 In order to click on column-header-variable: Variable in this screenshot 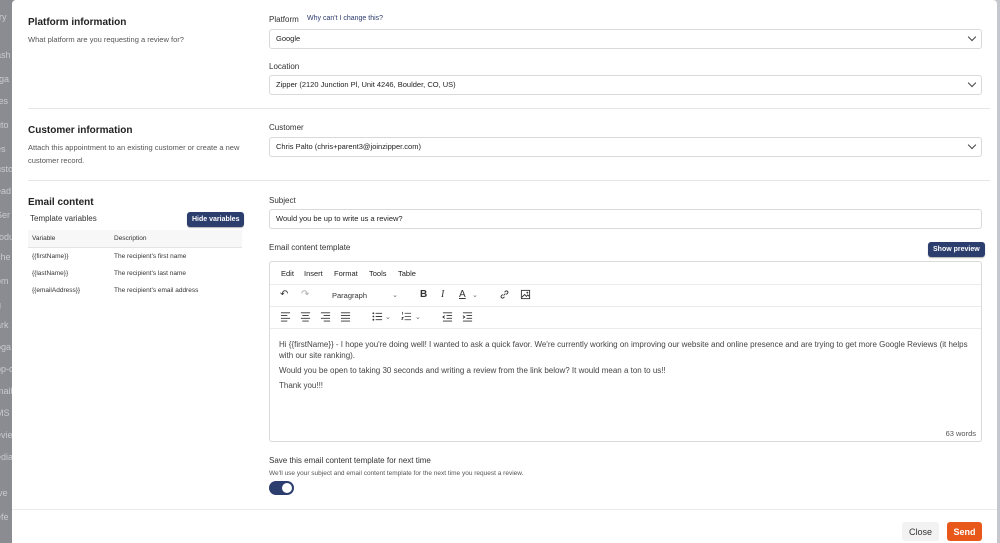, I will do `click(44, 238)`.